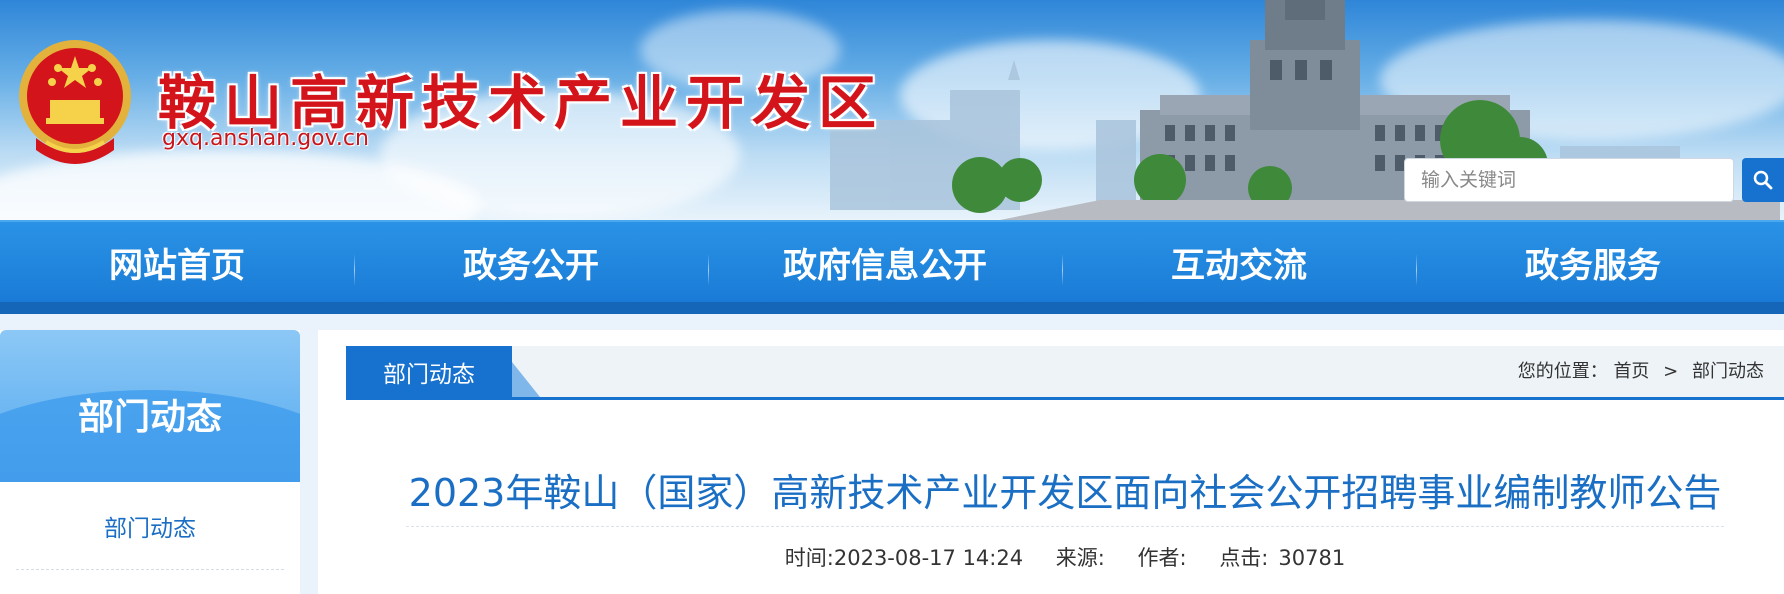 This screenshot has width=1784, height=594. Describe the element at coordinates (1569, 180) in the screenshot. I see `search-input` at that location.